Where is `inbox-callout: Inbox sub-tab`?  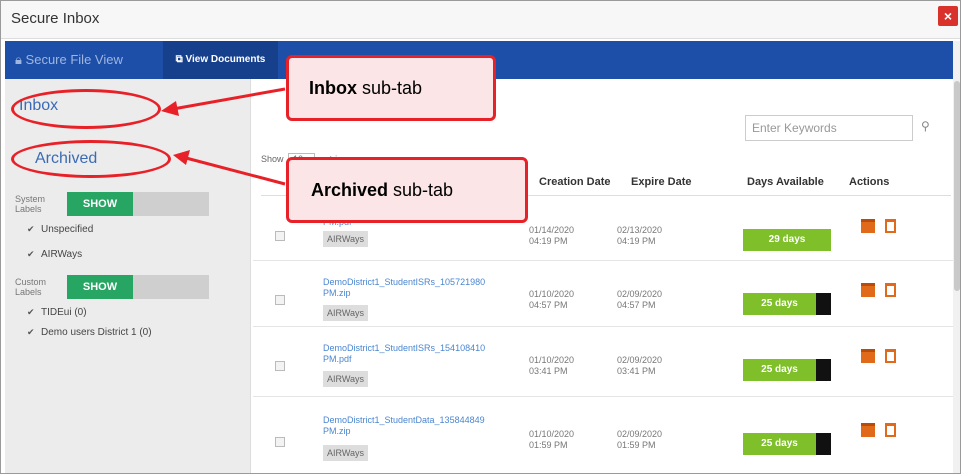 inbox-callout: Inbox sub-tab is located at coordinates (391, 88).